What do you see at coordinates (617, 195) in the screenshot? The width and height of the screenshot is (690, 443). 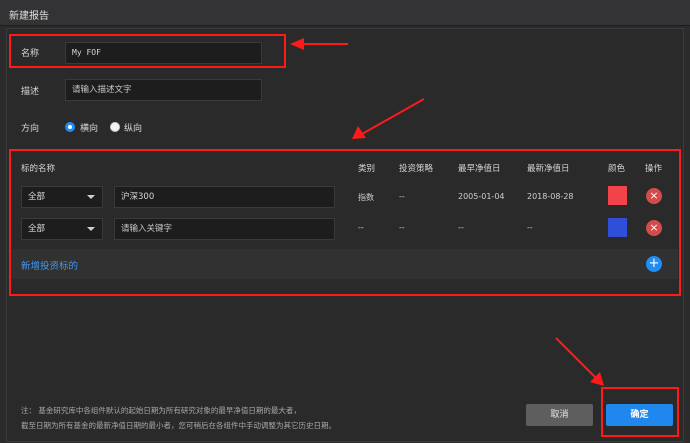 I see `row1-color-swatch` at bounding box center [617, 195].